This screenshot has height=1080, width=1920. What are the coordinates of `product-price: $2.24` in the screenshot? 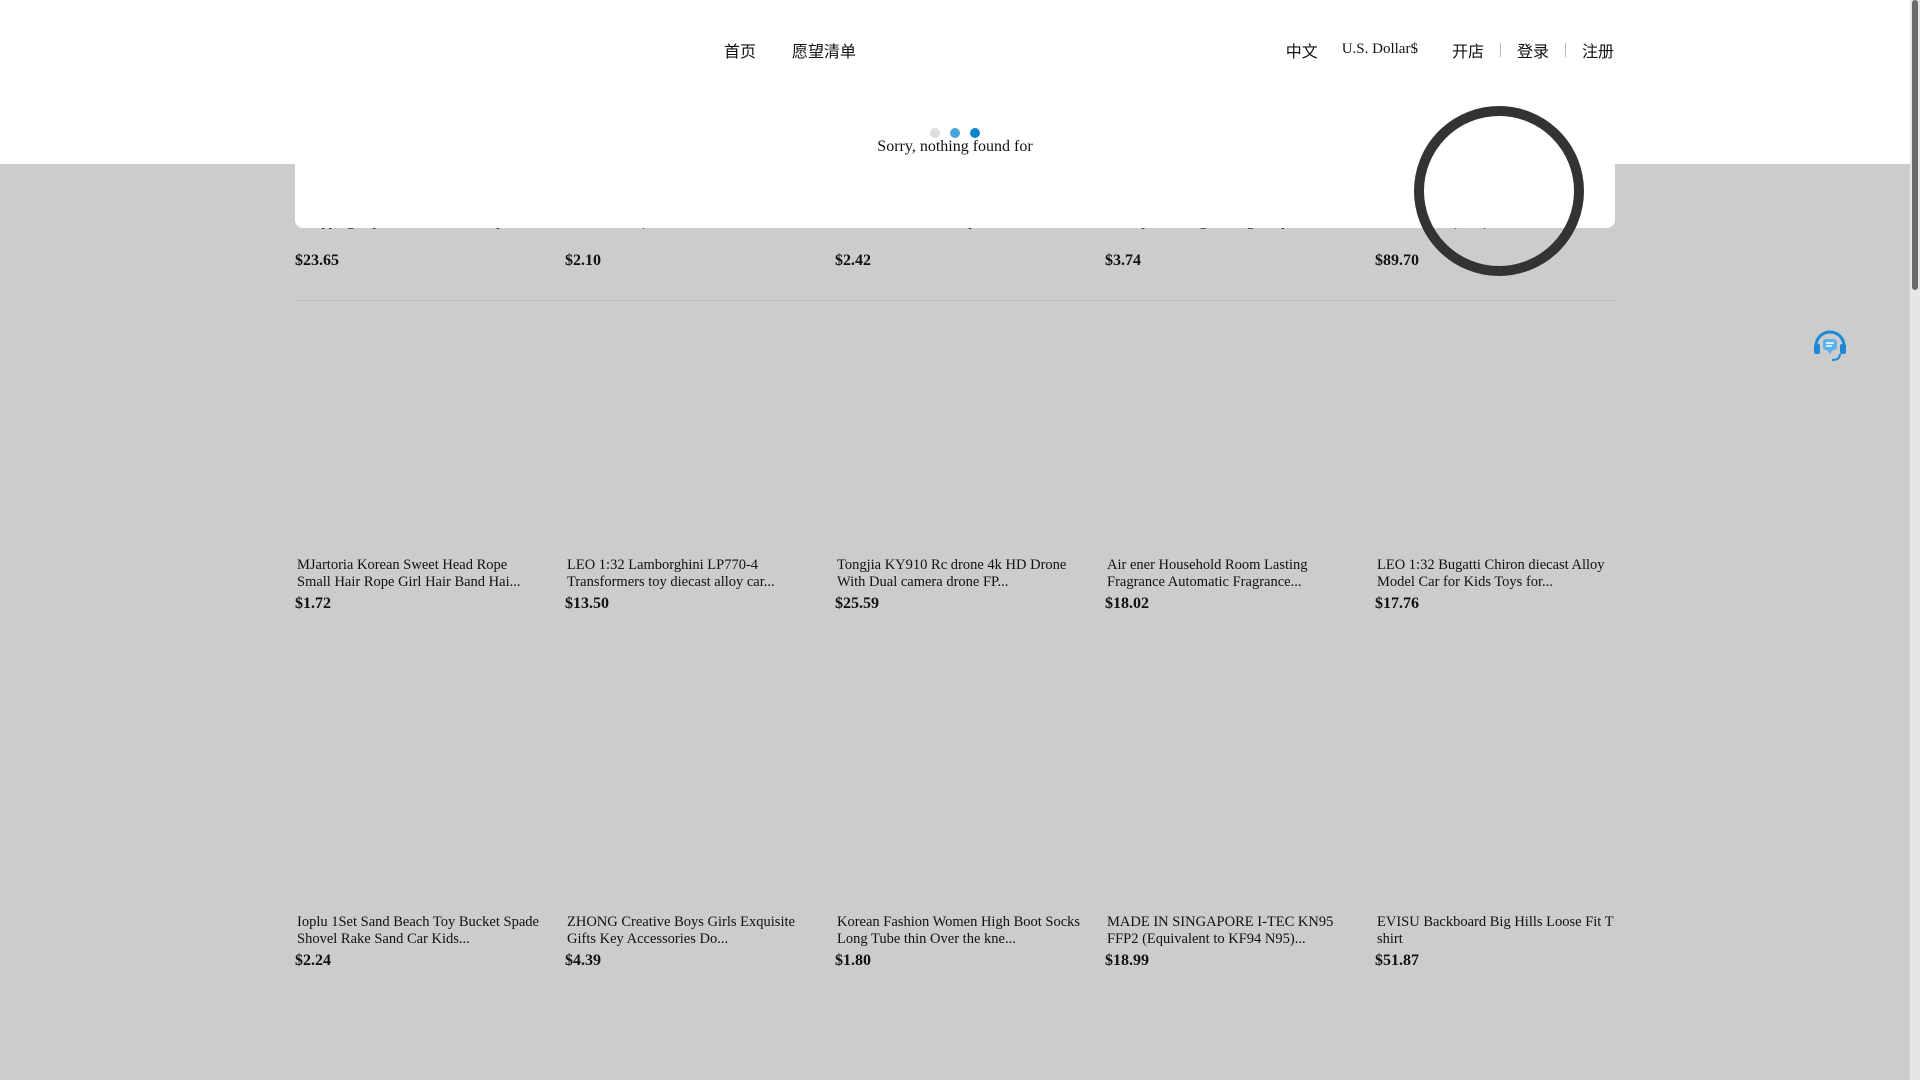 It's located at (313, 960).